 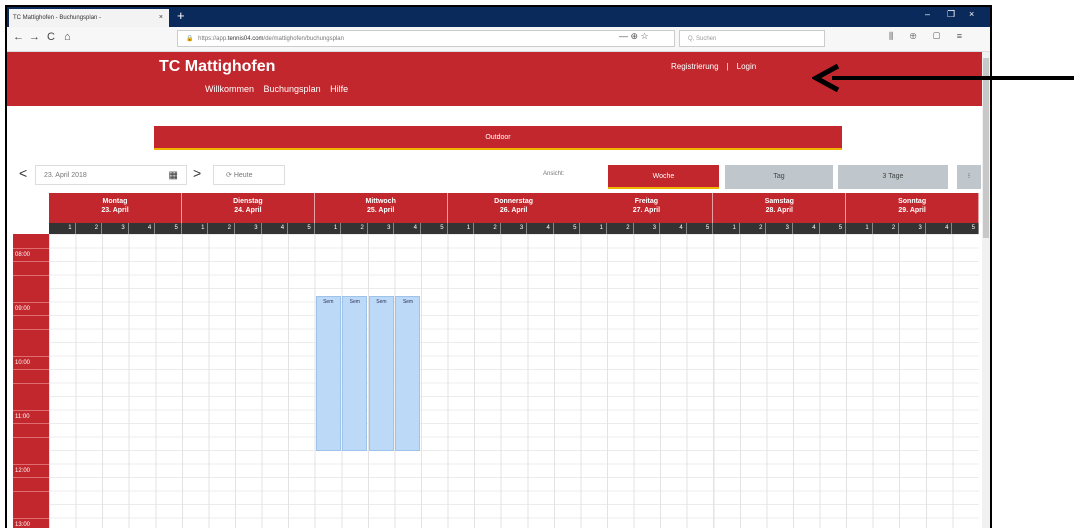 What do you see at coordinates (554, 174) in the screenshot?
I see `view-label: Ansicht:` at bounding box center [554, 174].